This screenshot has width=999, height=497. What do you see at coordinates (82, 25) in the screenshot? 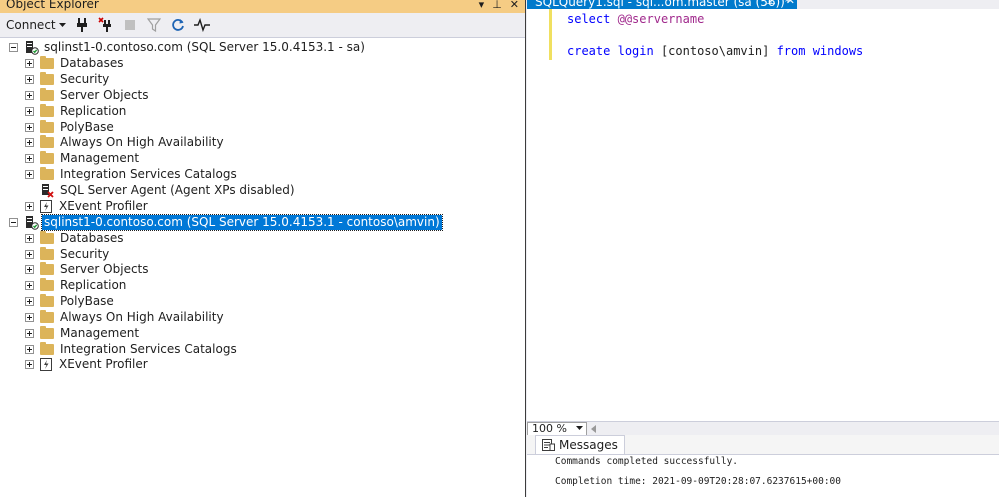
I see `connect-plug-icon` at bounding box center [82, 25].